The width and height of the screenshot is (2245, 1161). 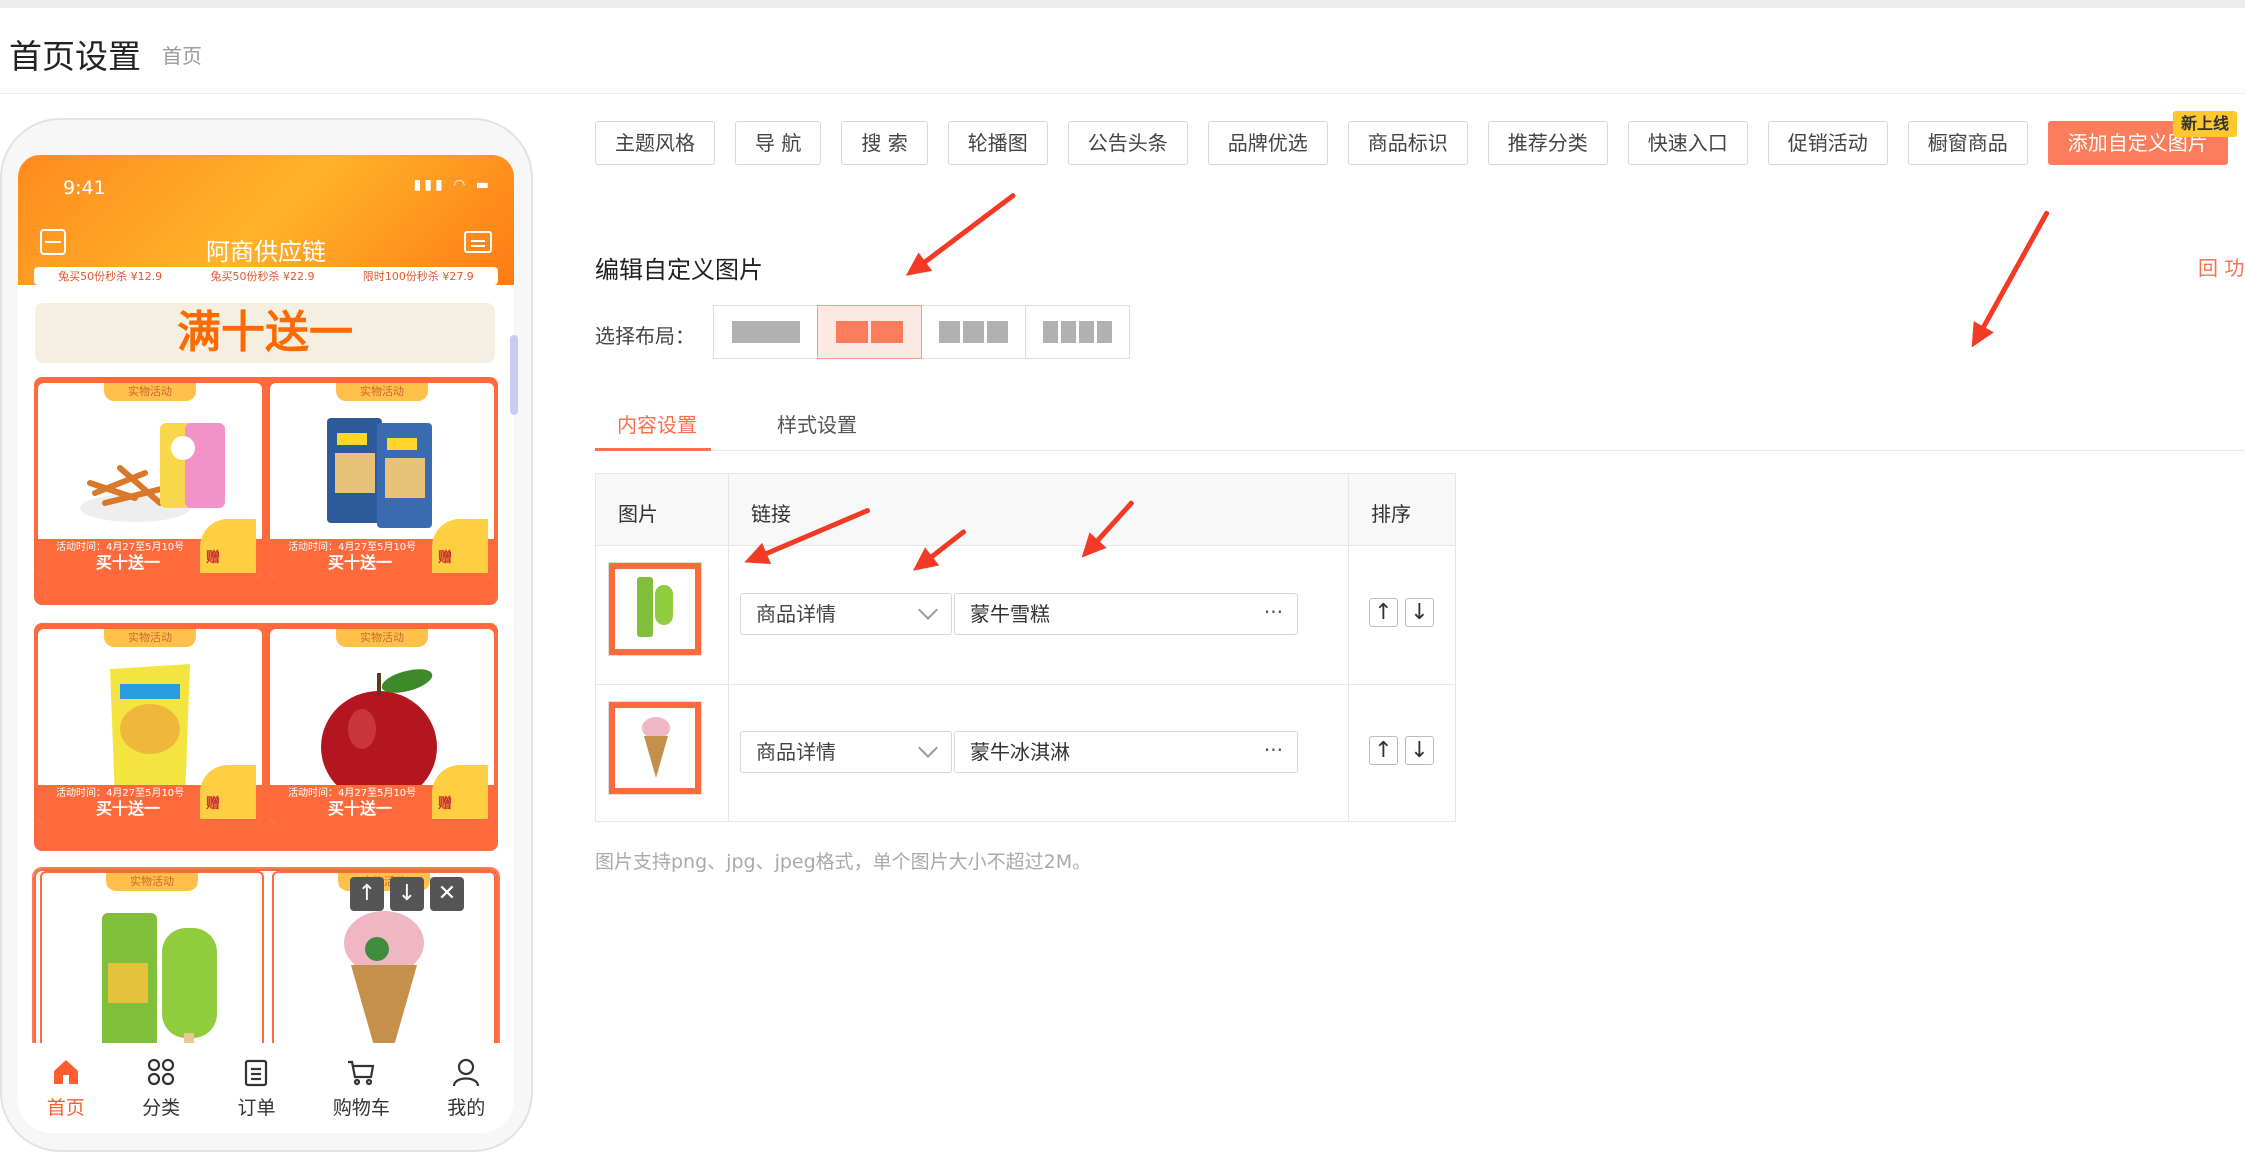 What do you see at coordinates (466, 1072) in the screenshot?
I see `user-icon` at bounding box center [466, 1072].